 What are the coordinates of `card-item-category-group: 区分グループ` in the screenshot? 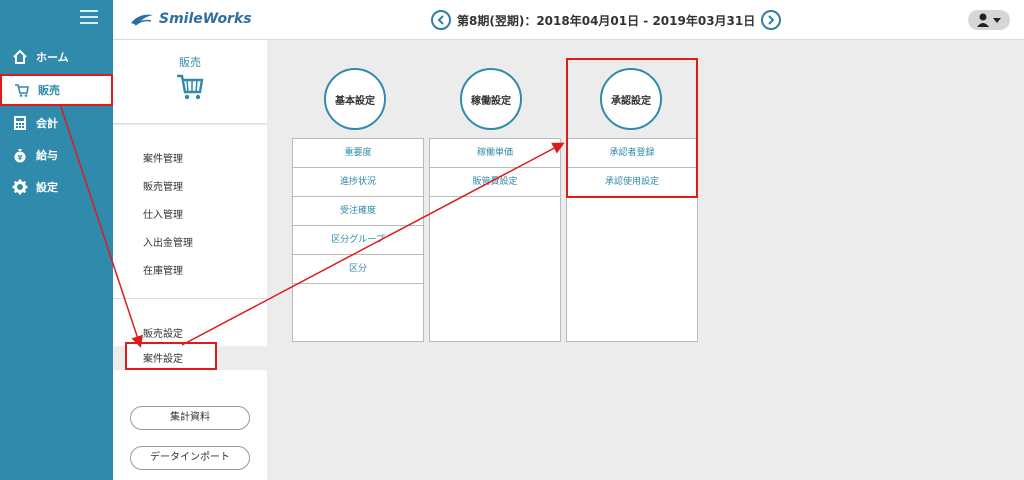 It's located at (358, 240).